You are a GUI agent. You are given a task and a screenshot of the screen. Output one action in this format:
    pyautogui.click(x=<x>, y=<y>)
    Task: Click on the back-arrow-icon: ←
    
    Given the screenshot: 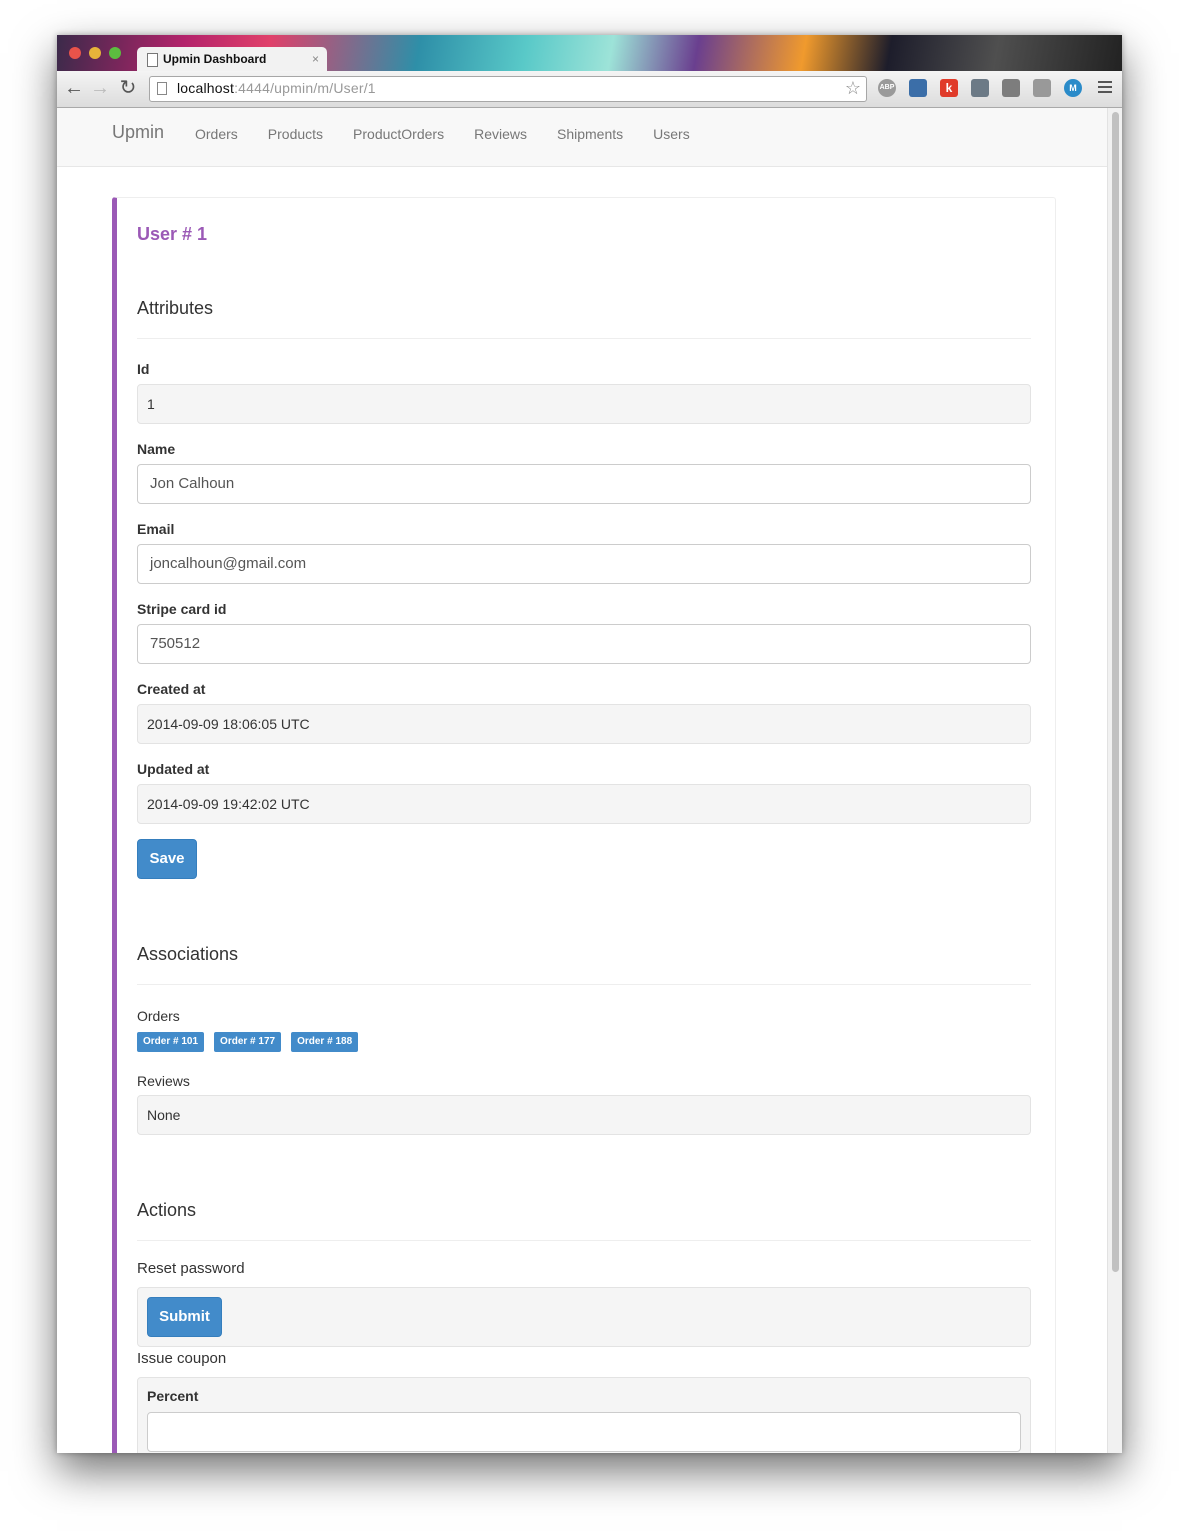 What is the action you would take?
    pyautogui.click(x=74, y=88)
    